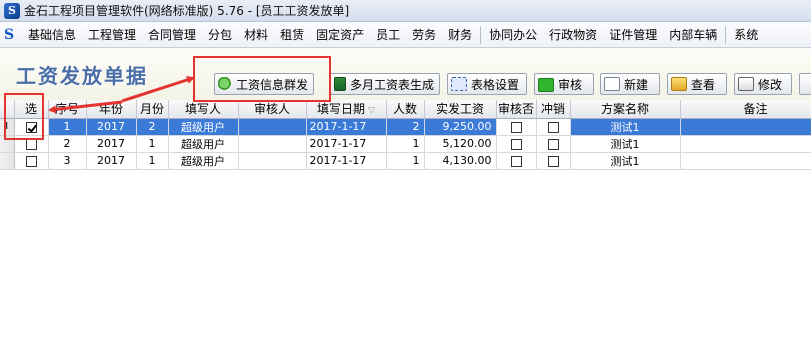  What do you see at coordinates (158, 89) in the screenshot?
I see `arrow-to-group-send` at bounding box center [158, 89].